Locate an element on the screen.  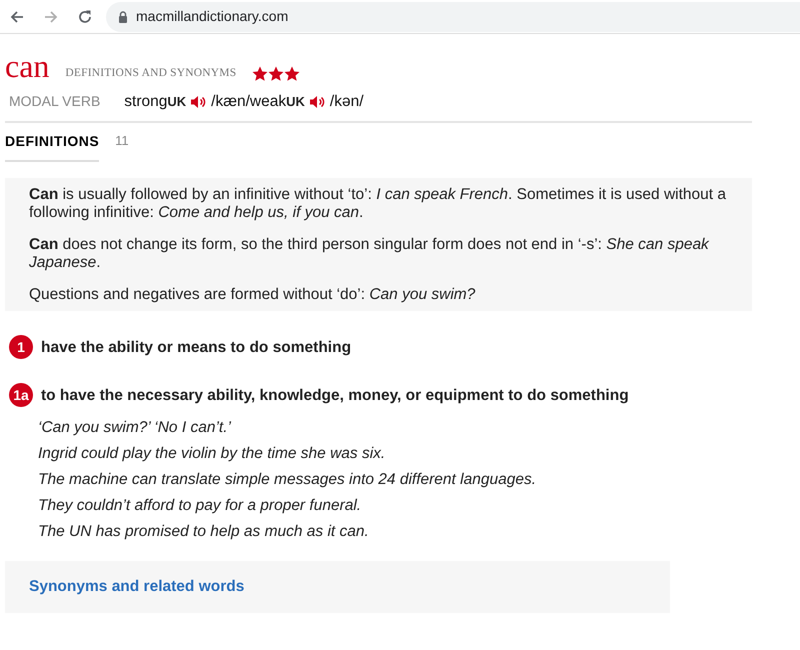
ipa-text: /kæn/ is located at coordinates (230, 102).